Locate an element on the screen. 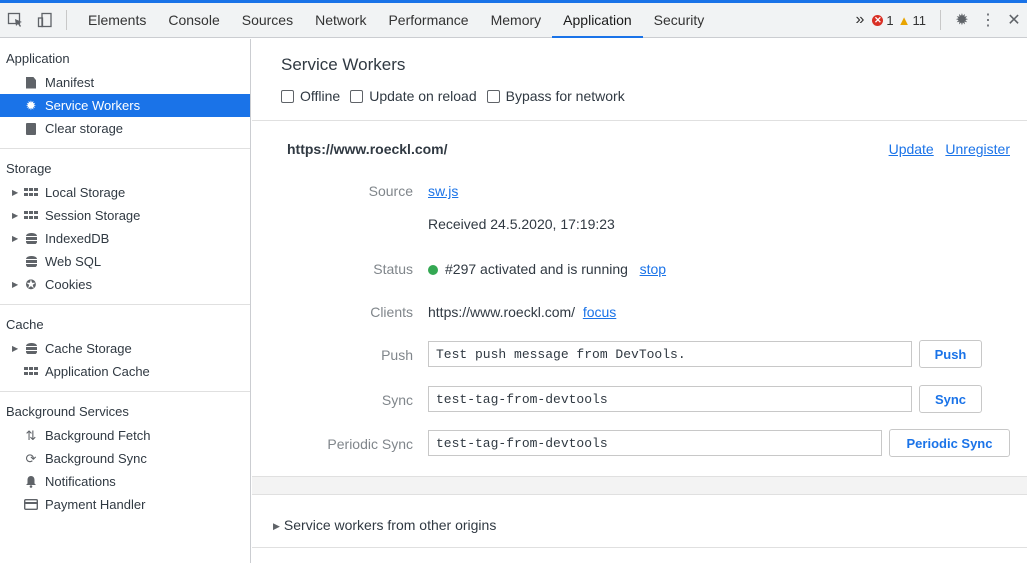 The height and width of the screenshot is (563, 1027). sidebar-item-label: Cache Storage is located at coordinates (88, 348).